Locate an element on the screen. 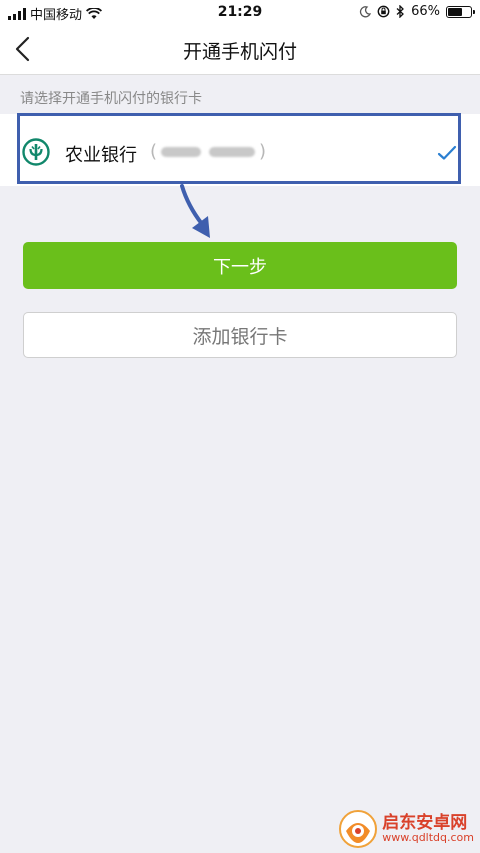  watermark-name: 启东安卓网 is located at coordinates (425, 822).